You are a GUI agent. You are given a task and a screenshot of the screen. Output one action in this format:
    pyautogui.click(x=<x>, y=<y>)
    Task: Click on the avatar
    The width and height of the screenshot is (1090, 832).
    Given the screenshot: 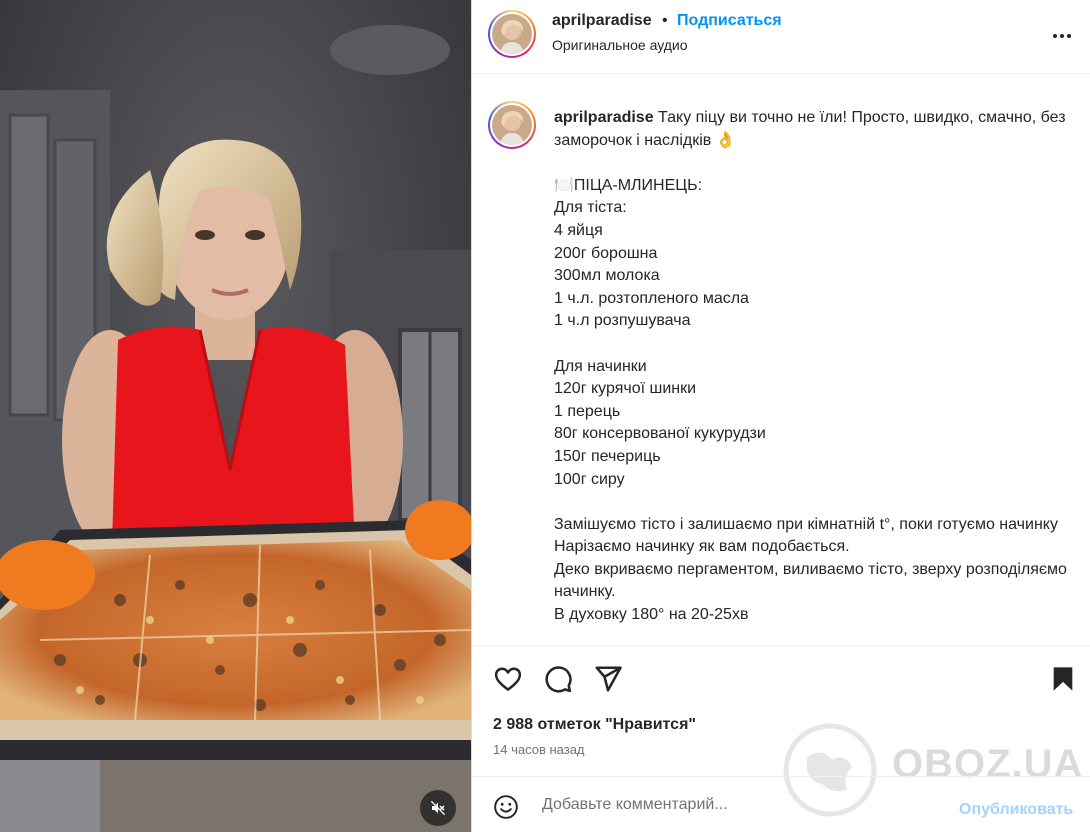 What is the action you would take?
    pyautogui.click(x=512, y=34)
    